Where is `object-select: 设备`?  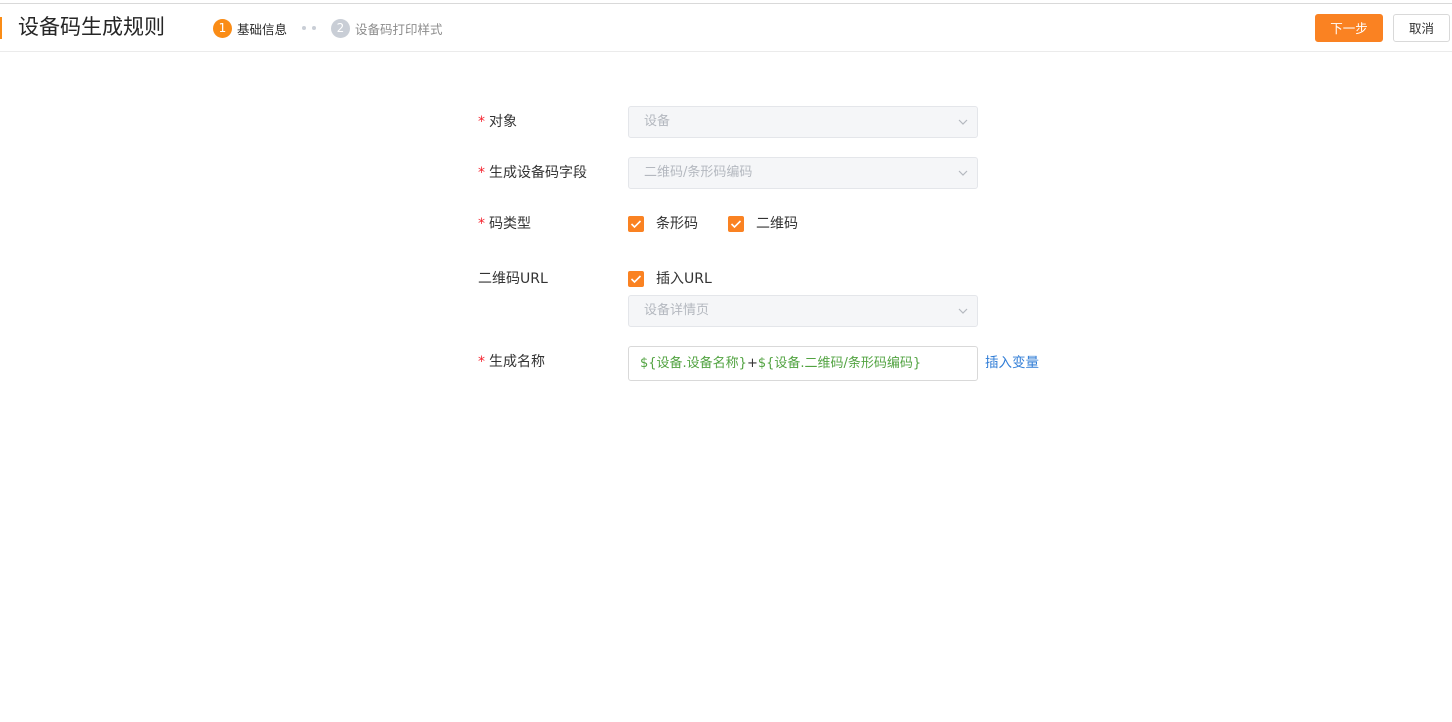
object-select: 设备 is located at coordinates (803, 122).